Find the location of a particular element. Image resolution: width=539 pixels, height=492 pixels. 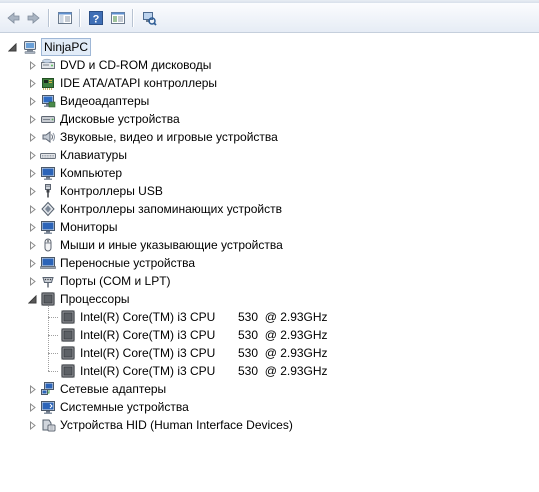

category-label: DVD и CD-ROM дисководы is located at coordinates (136, 65).